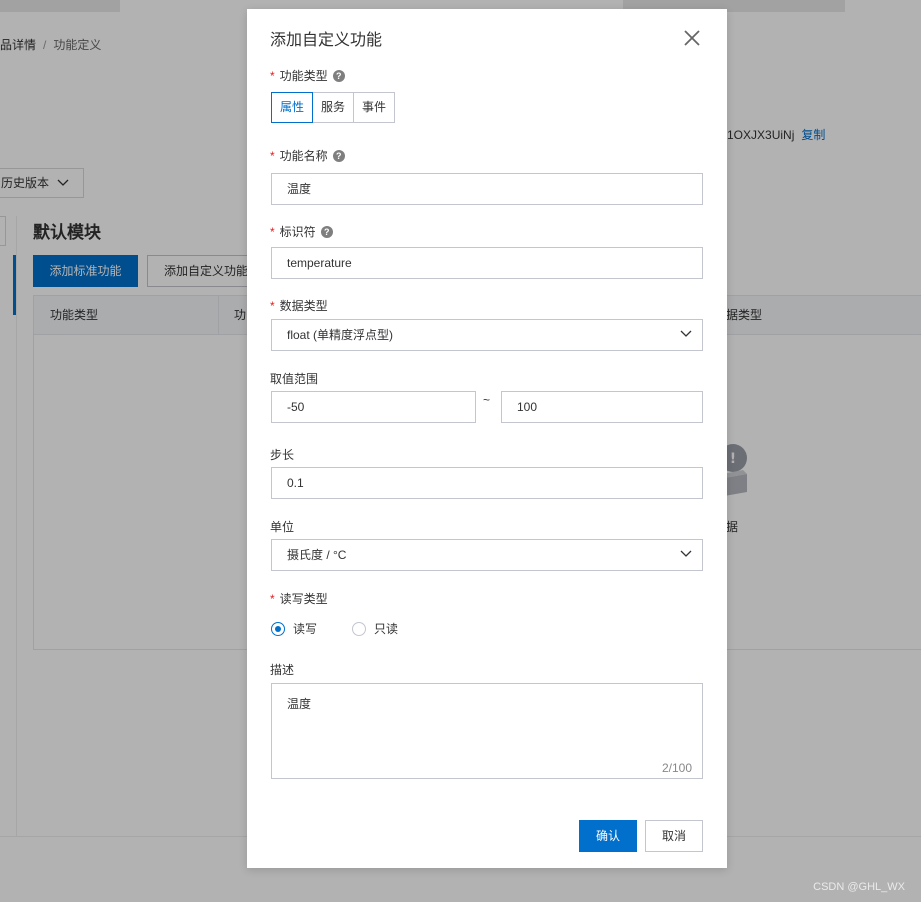 The height and width of the screenshot is (902, 921). Describe the element at coordinates (299, 189) in the screenshot. I see `function-name-value: 温度` at that location.